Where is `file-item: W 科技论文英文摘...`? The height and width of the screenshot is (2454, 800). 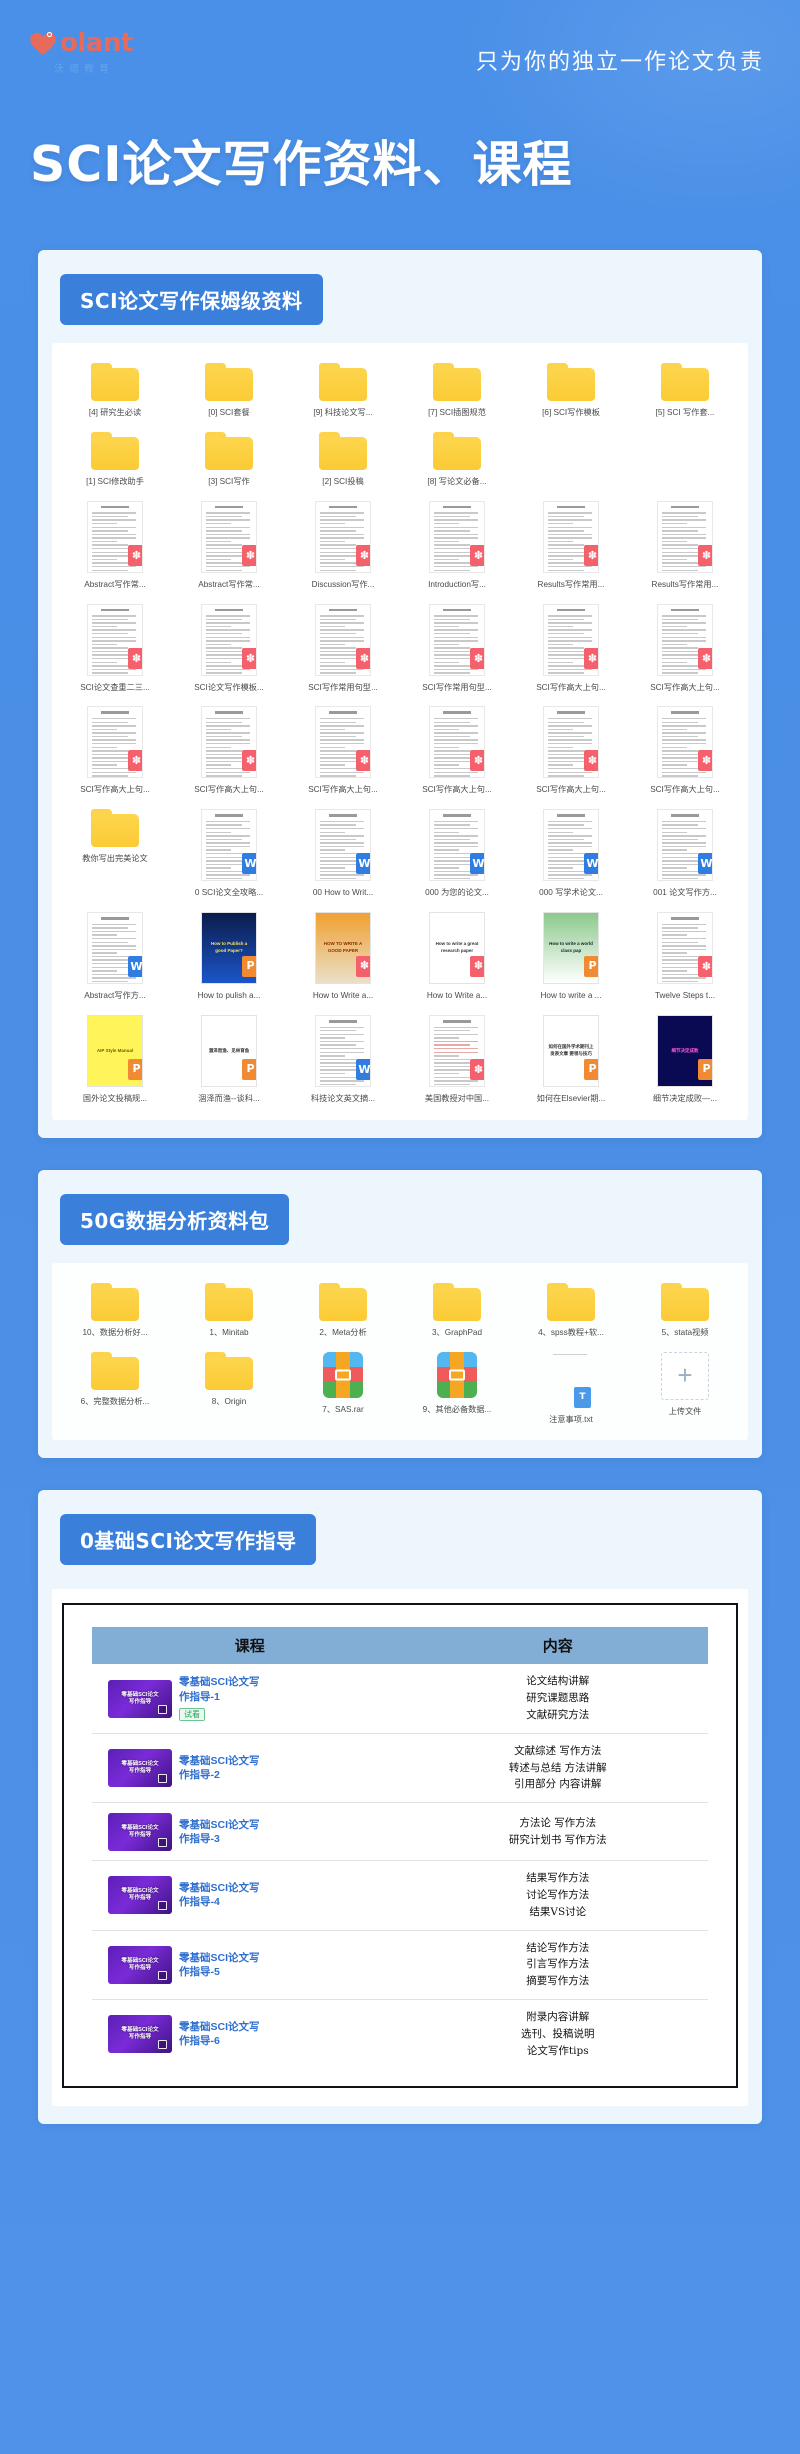 file-item: W 科技论文英文摘... is located at coordinates (343, 1058).